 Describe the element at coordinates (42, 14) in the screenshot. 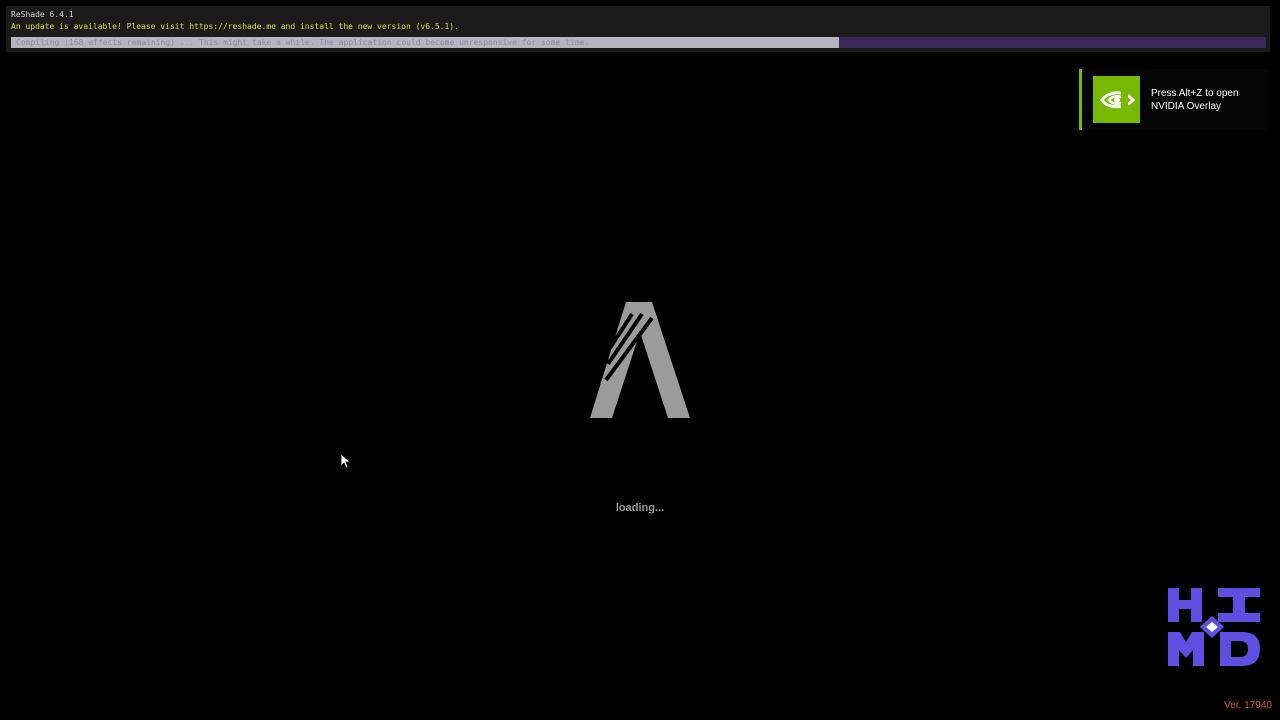

I see `reshade-title: ReShade 6.4.1` at that location.